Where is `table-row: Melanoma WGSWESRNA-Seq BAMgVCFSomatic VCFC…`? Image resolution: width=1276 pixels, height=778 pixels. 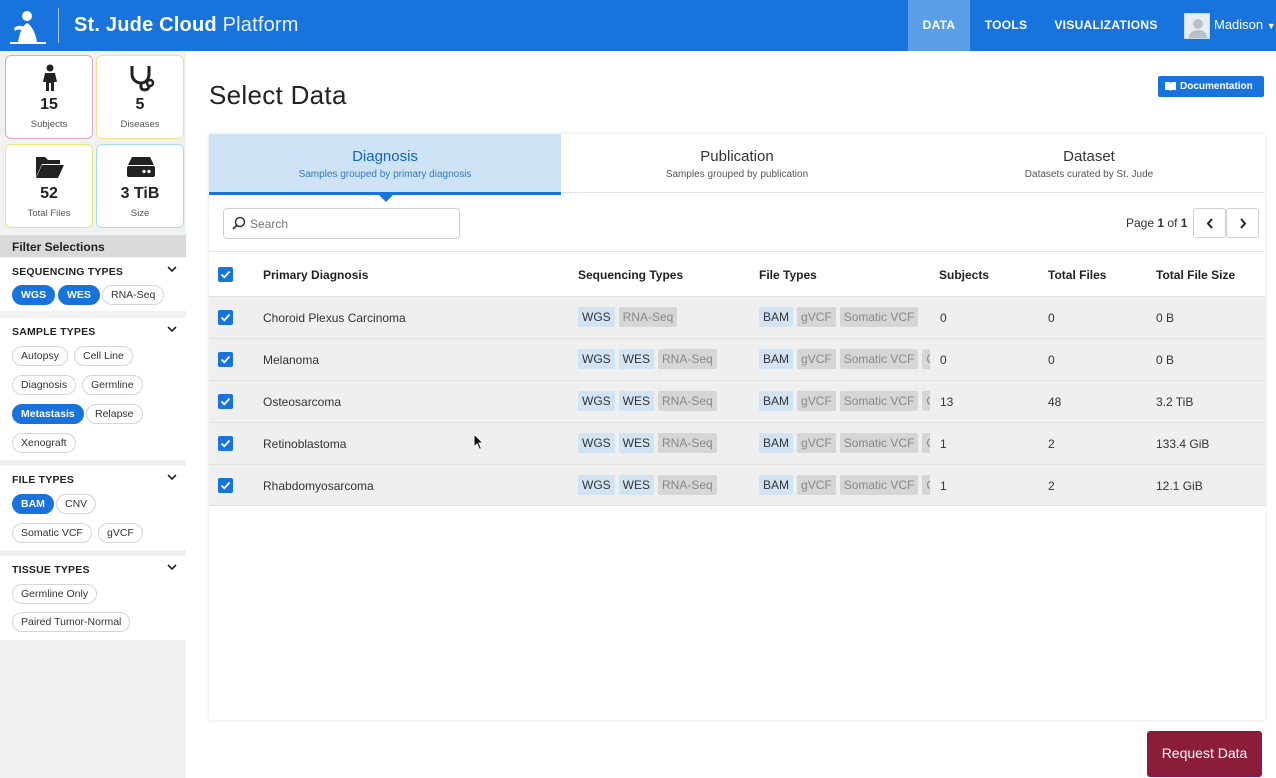 table-row: Melanoma WGSWESRNA-Seq BAMgVCFSomatic VCFC… is located at coordinates (737, 359).